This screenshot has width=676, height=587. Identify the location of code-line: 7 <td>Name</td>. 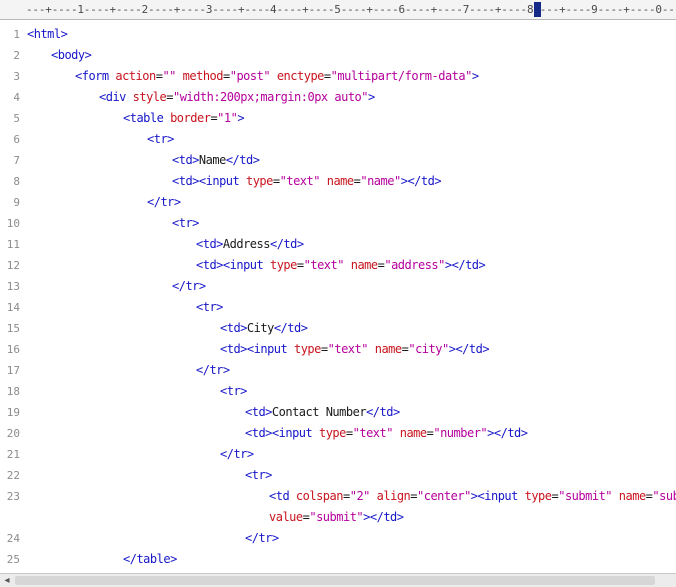
(338, 160).